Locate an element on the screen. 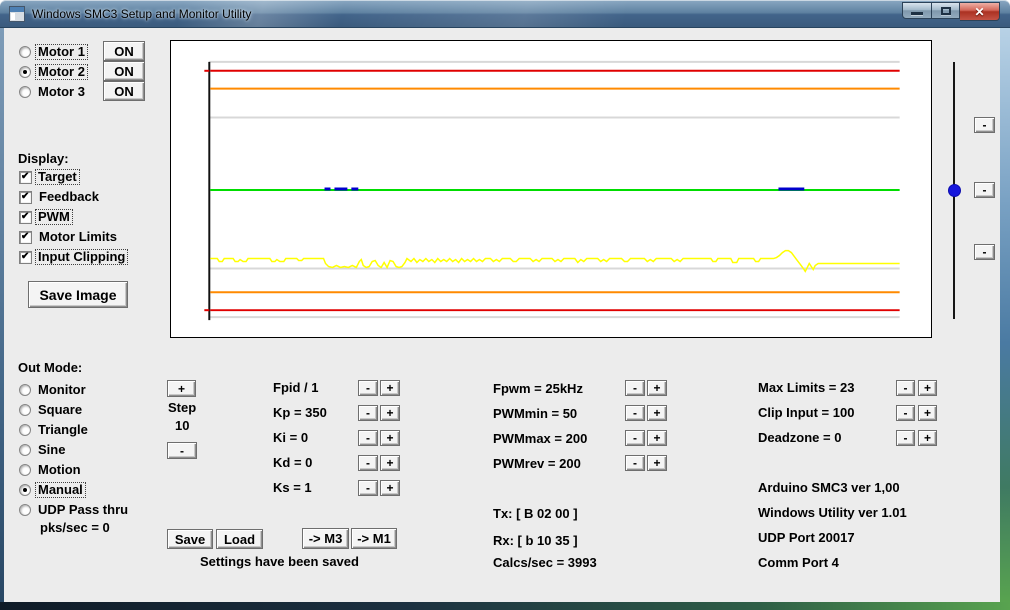 The width and height of the screenshot is (1010, 610). tx-value: Tx: [ B 02 00 ] is located at coordinates (535, 513).